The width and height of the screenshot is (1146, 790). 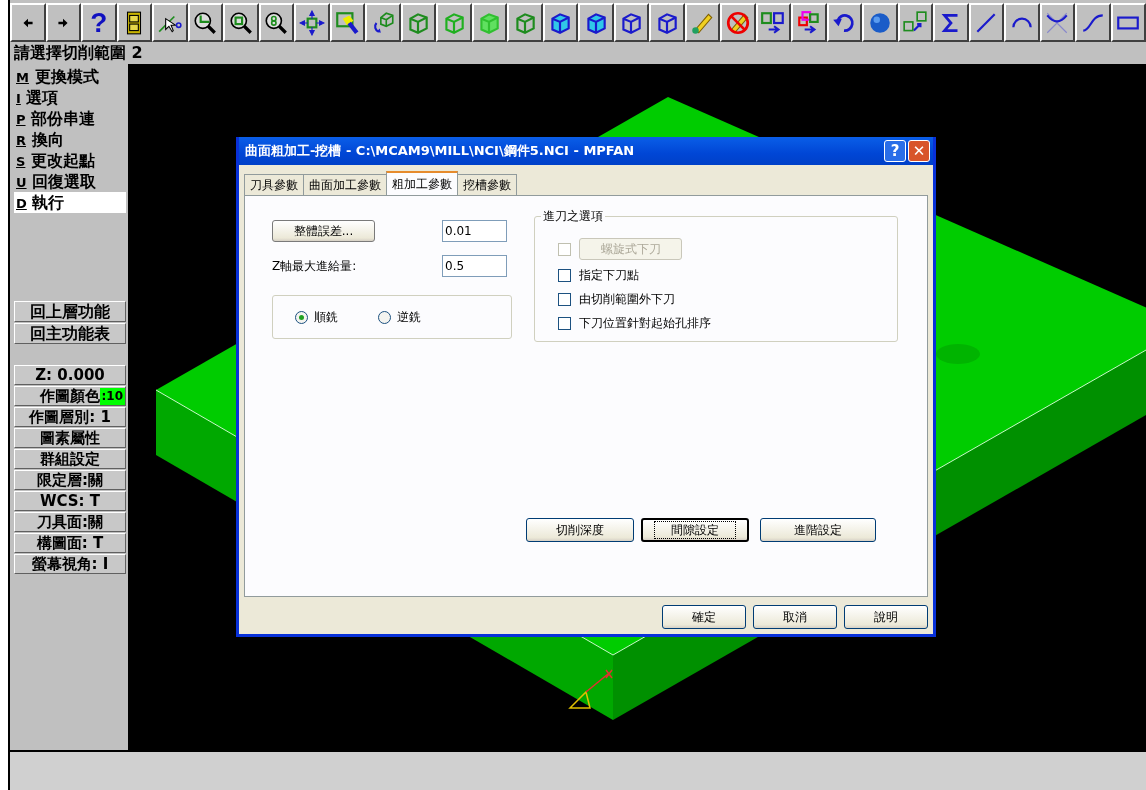 What do you see at coordinates (316, 317) in the screenshot?
I see `radio-option: 順銑` at bounding box center [316, 317].